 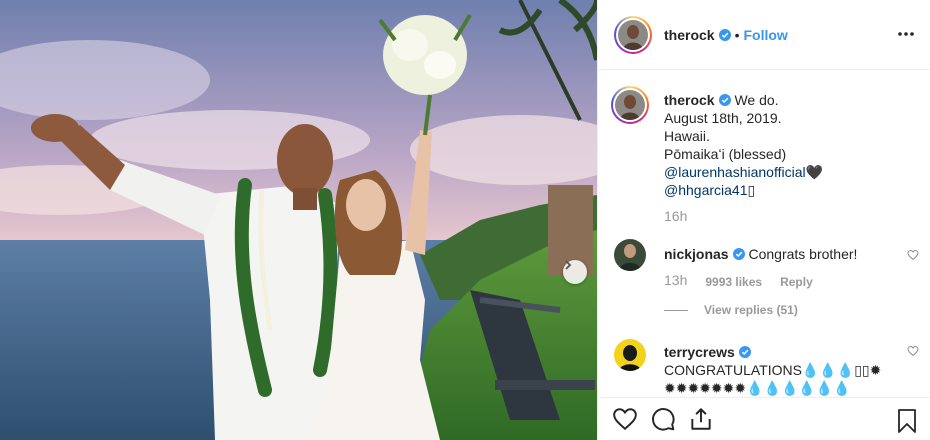 I want to click on follow-button: Follow, so click(x=765, y=35).